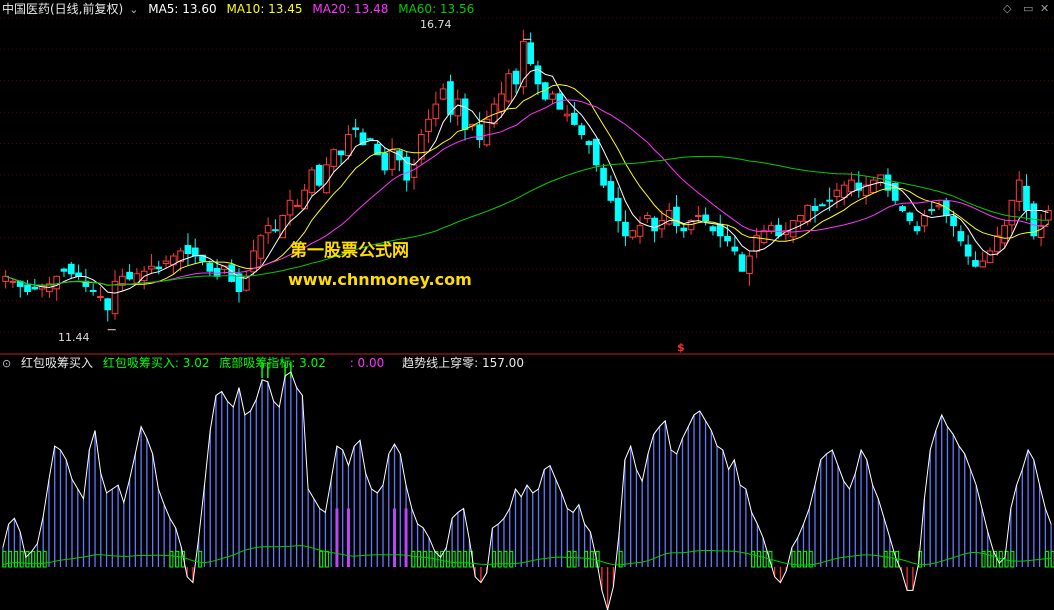 This screenshot has width=1054, height=610. Describe the element at coordinates (264, 9) in the screenshot. I see `ma10-label: MA10: 13.45` at that location.